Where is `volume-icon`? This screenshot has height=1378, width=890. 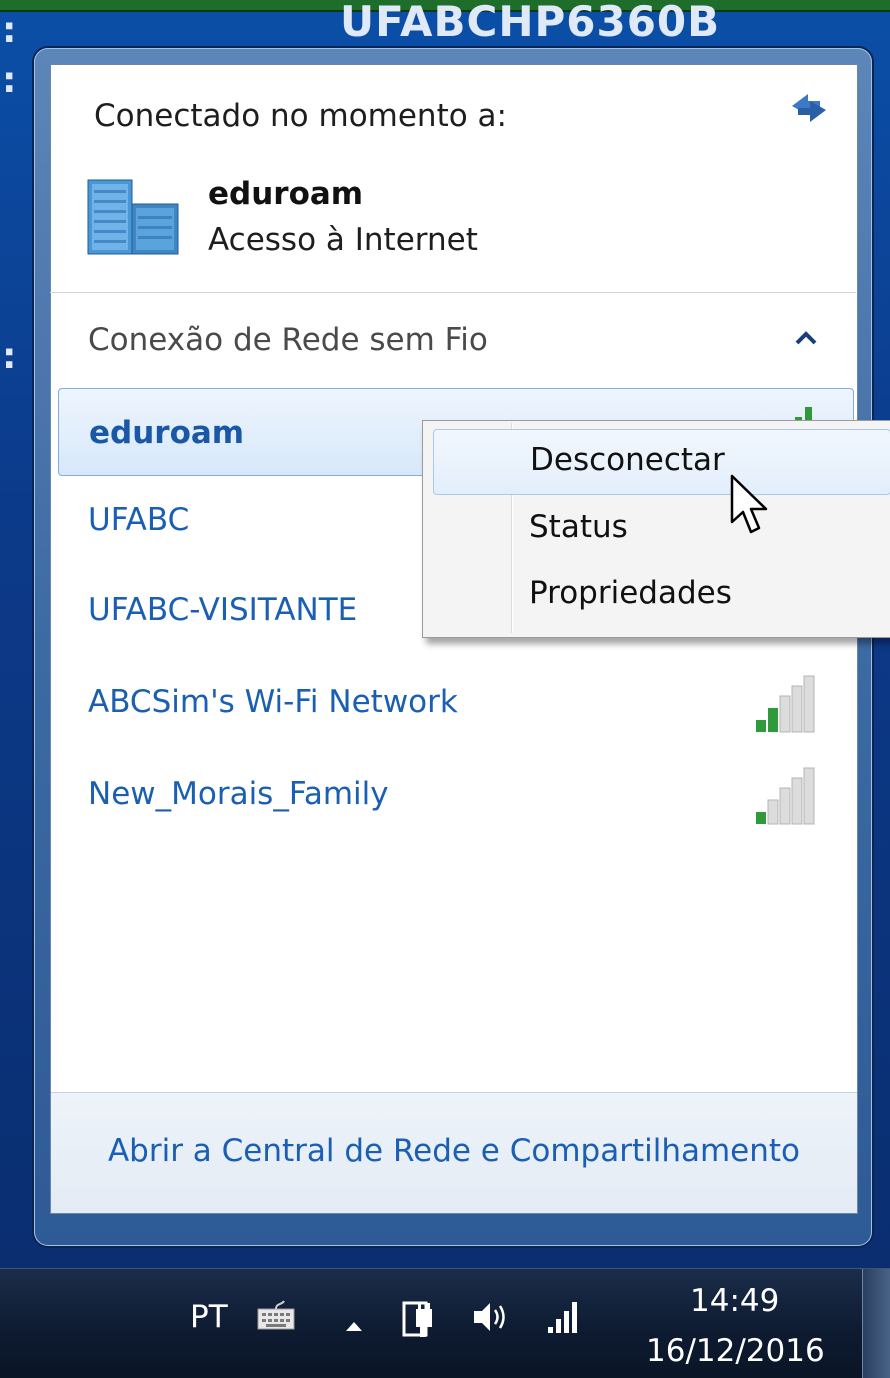 volume-icon is located at coordinates (490, 1317).